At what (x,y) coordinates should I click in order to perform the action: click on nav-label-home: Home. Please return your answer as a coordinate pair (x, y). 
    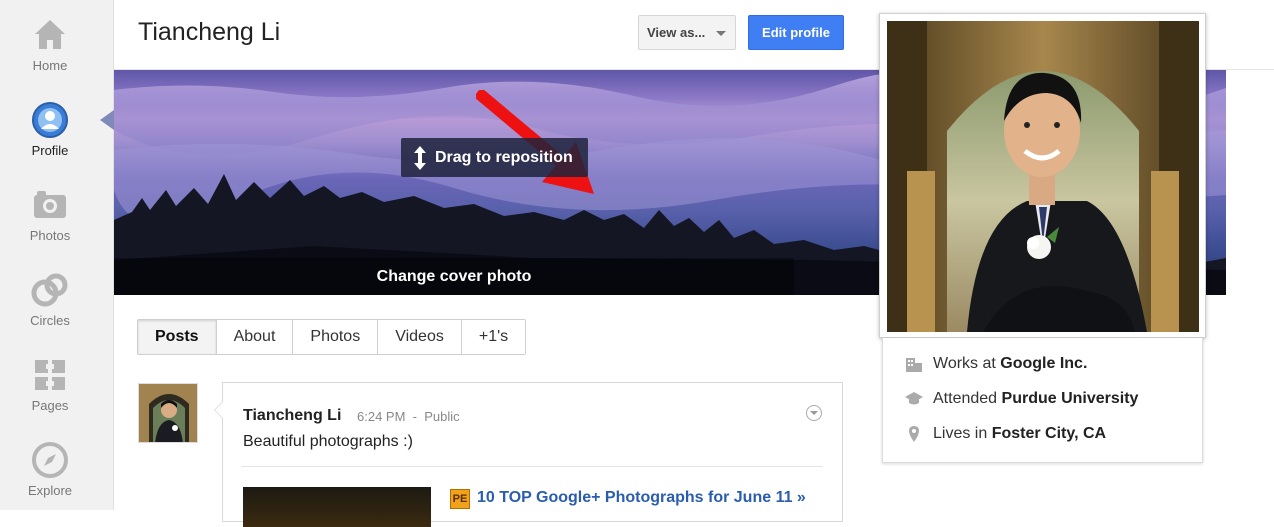
    Looking at the image, I should click on (50, 65).